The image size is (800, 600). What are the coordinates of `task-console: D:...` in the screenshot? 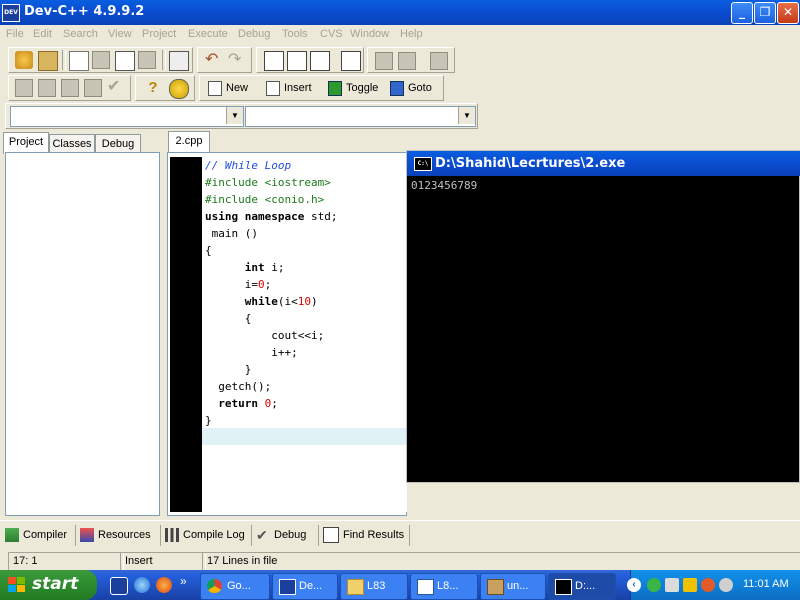 It's located at (582, 586).